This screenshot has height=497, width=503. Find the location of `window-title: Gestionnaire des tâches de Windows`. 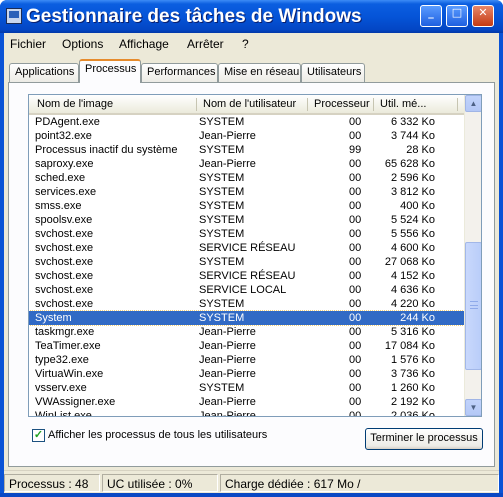

window-title: Gestionnaire des tâches de Windows is located at coordinates (194, 16).